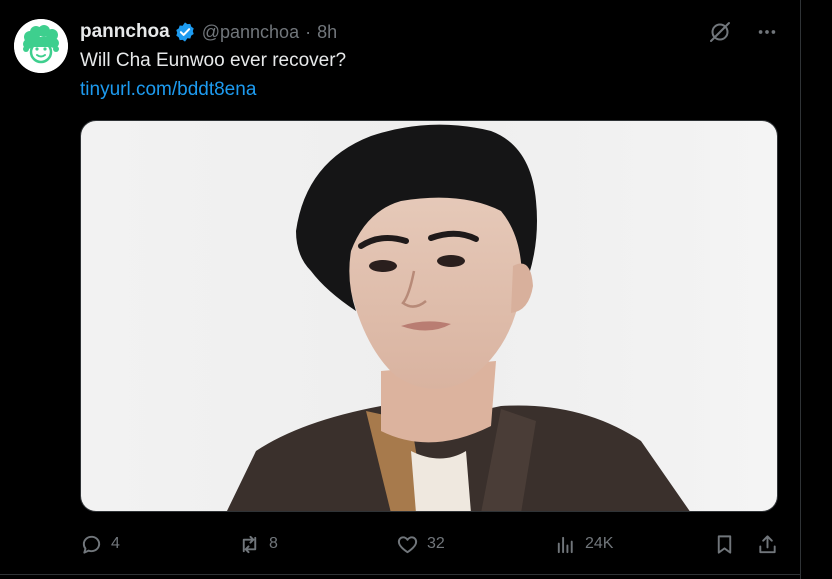  I want to click on retweet-icon, so click(249, 544).